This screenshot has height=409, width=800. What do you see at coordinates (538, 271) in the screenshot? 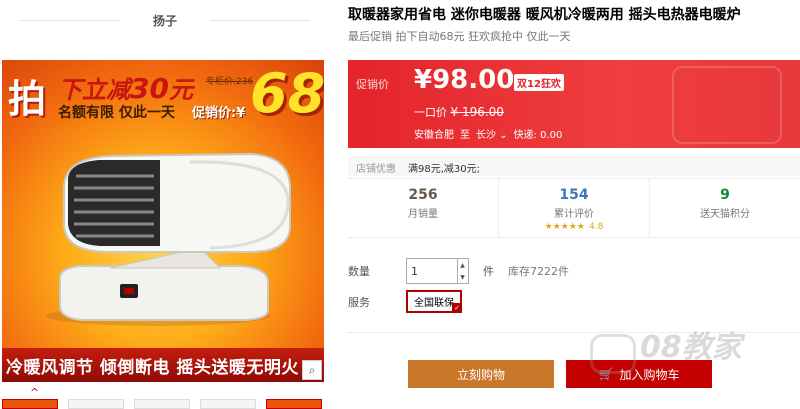
I see `stock-count: 库存7222件` at bounding box center [538, 271].